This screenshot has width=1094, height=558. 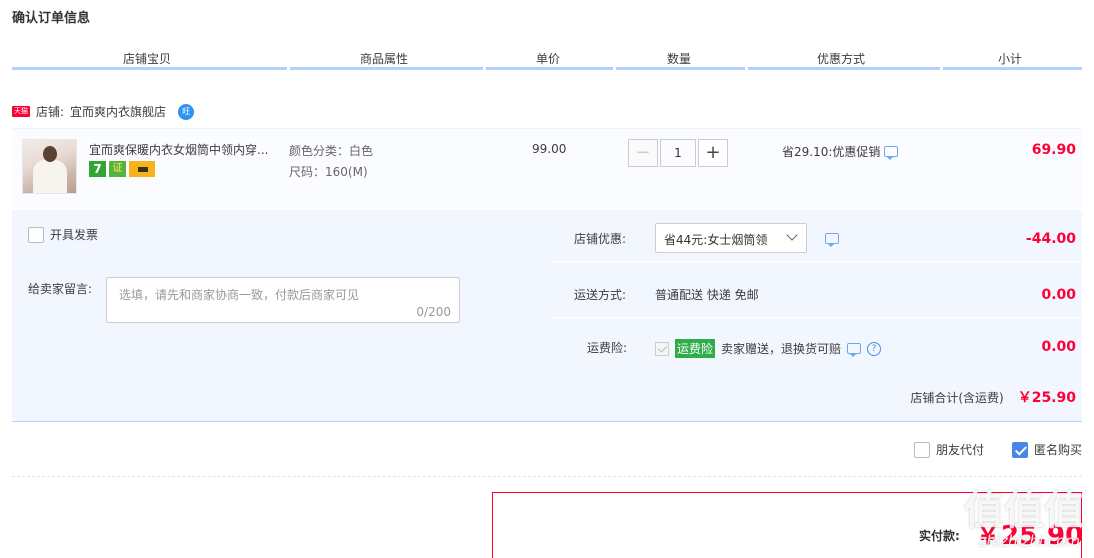 I want to click on shipping-value: 0.00, so click(x=1058, y=295).